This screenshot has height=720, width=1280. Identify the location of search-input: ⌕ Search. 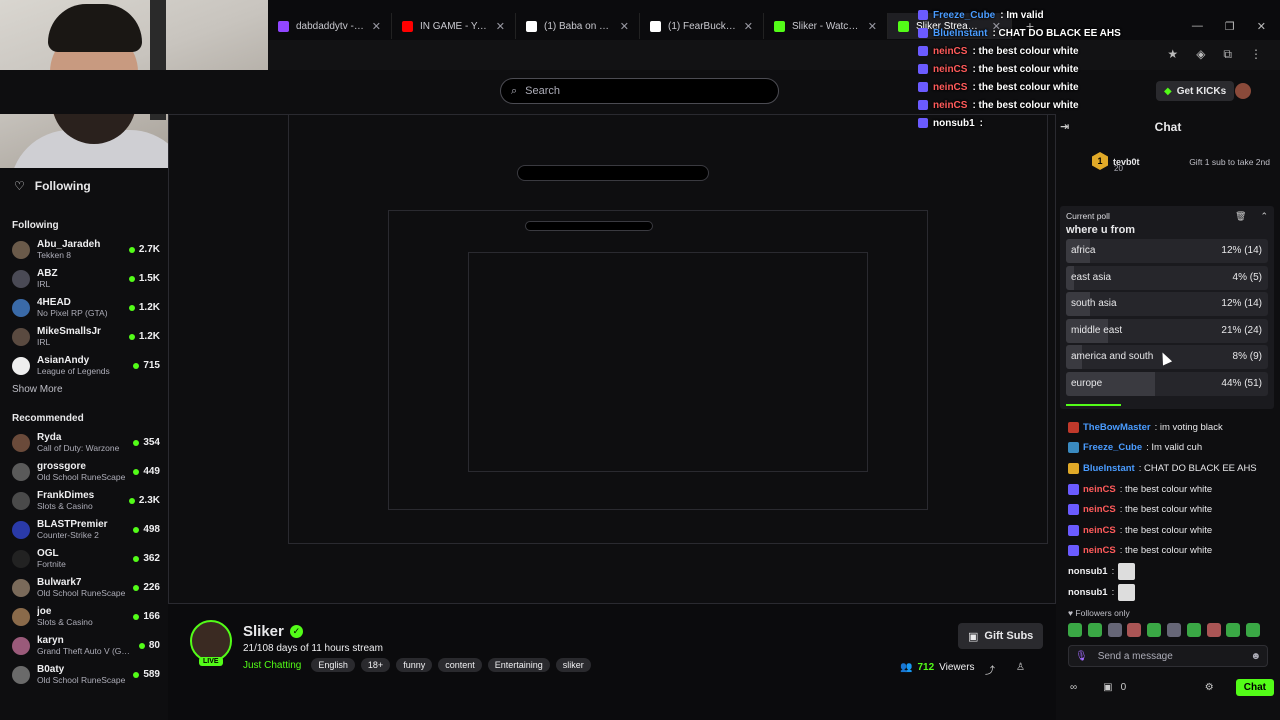
(639, 91).